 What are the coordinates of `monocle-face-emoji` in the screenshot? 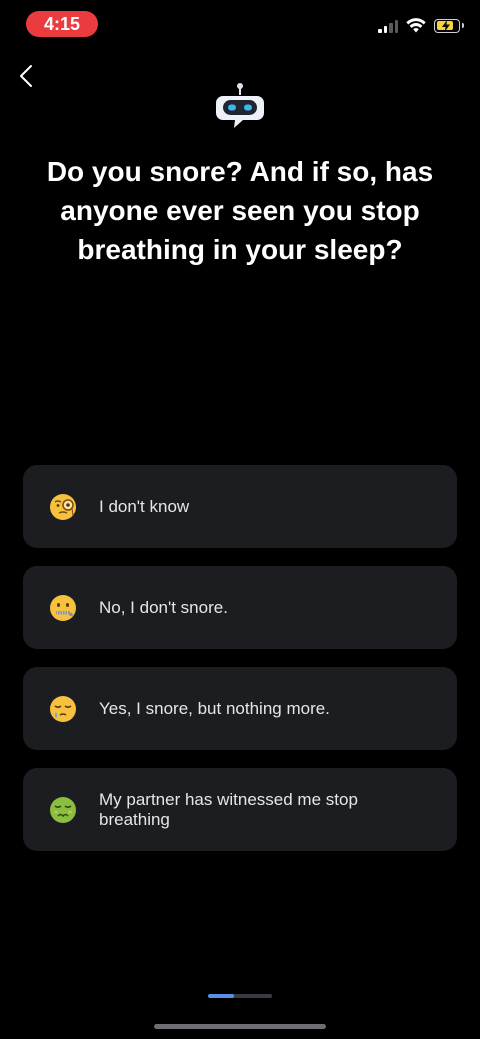 It's located at (63, 507).